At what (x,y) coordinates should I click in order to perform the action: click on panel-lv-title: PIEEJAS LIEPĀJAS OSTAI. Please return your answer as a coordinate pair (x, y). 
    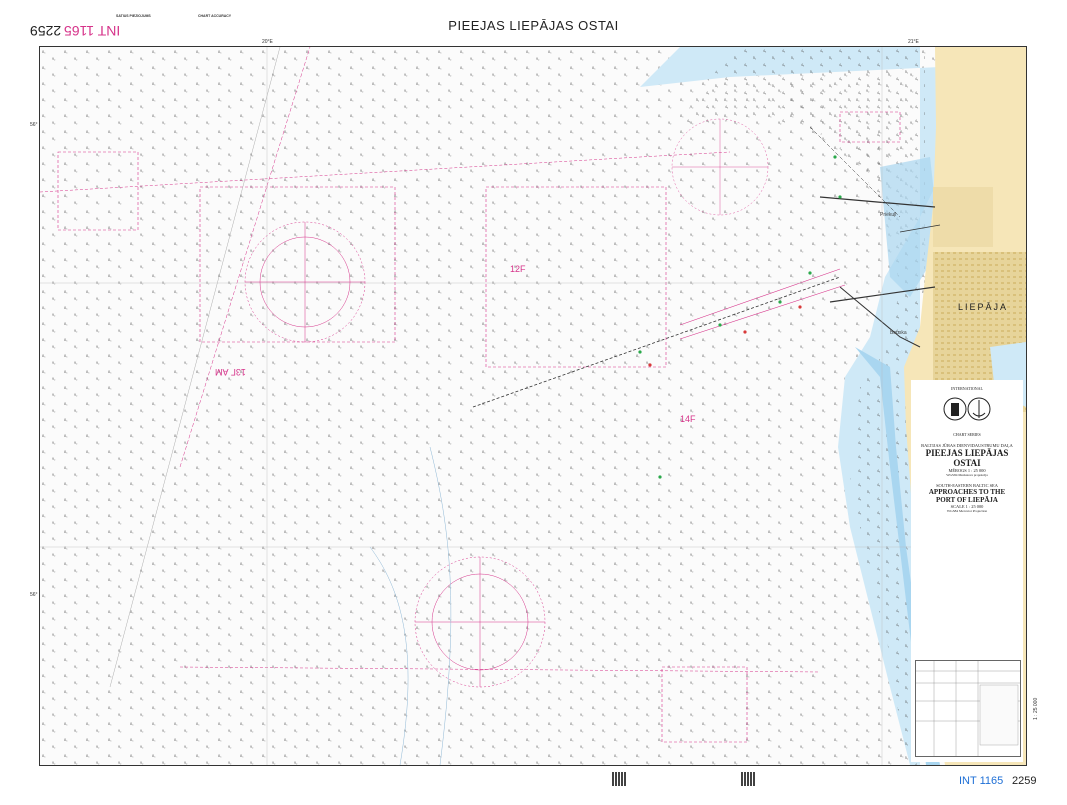
    Looking at the image, I should click on (967, 458).